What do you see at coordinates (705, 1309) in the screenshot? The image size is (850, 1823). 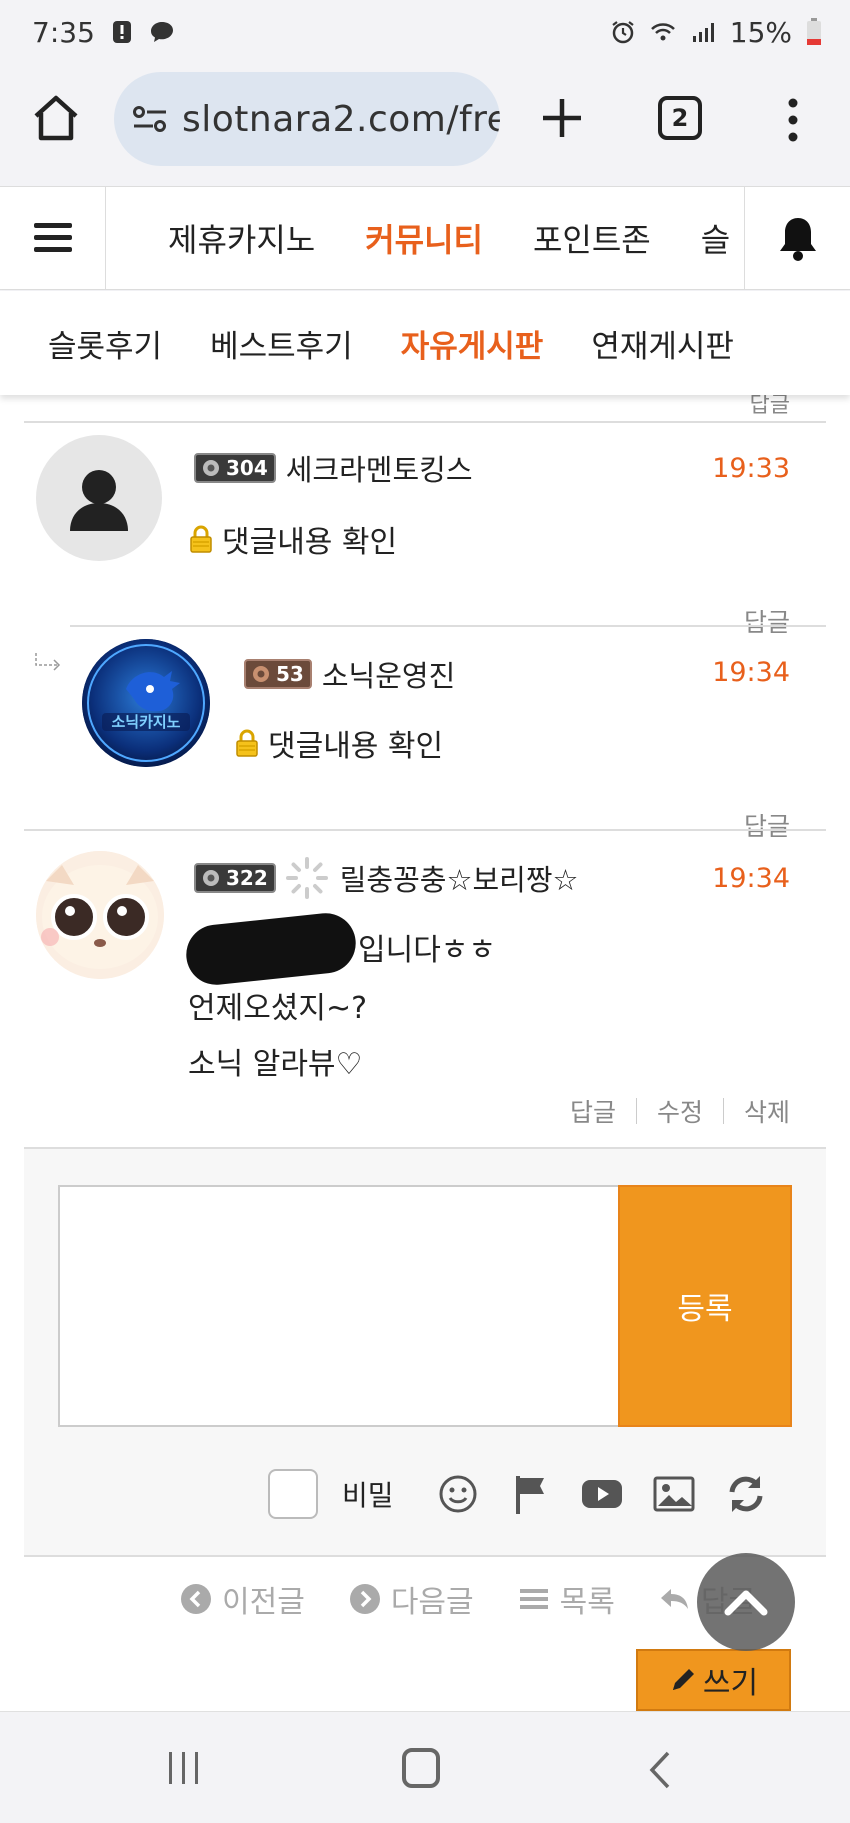 I see `submit-label: 등록` at bounding box center [705, 1309].